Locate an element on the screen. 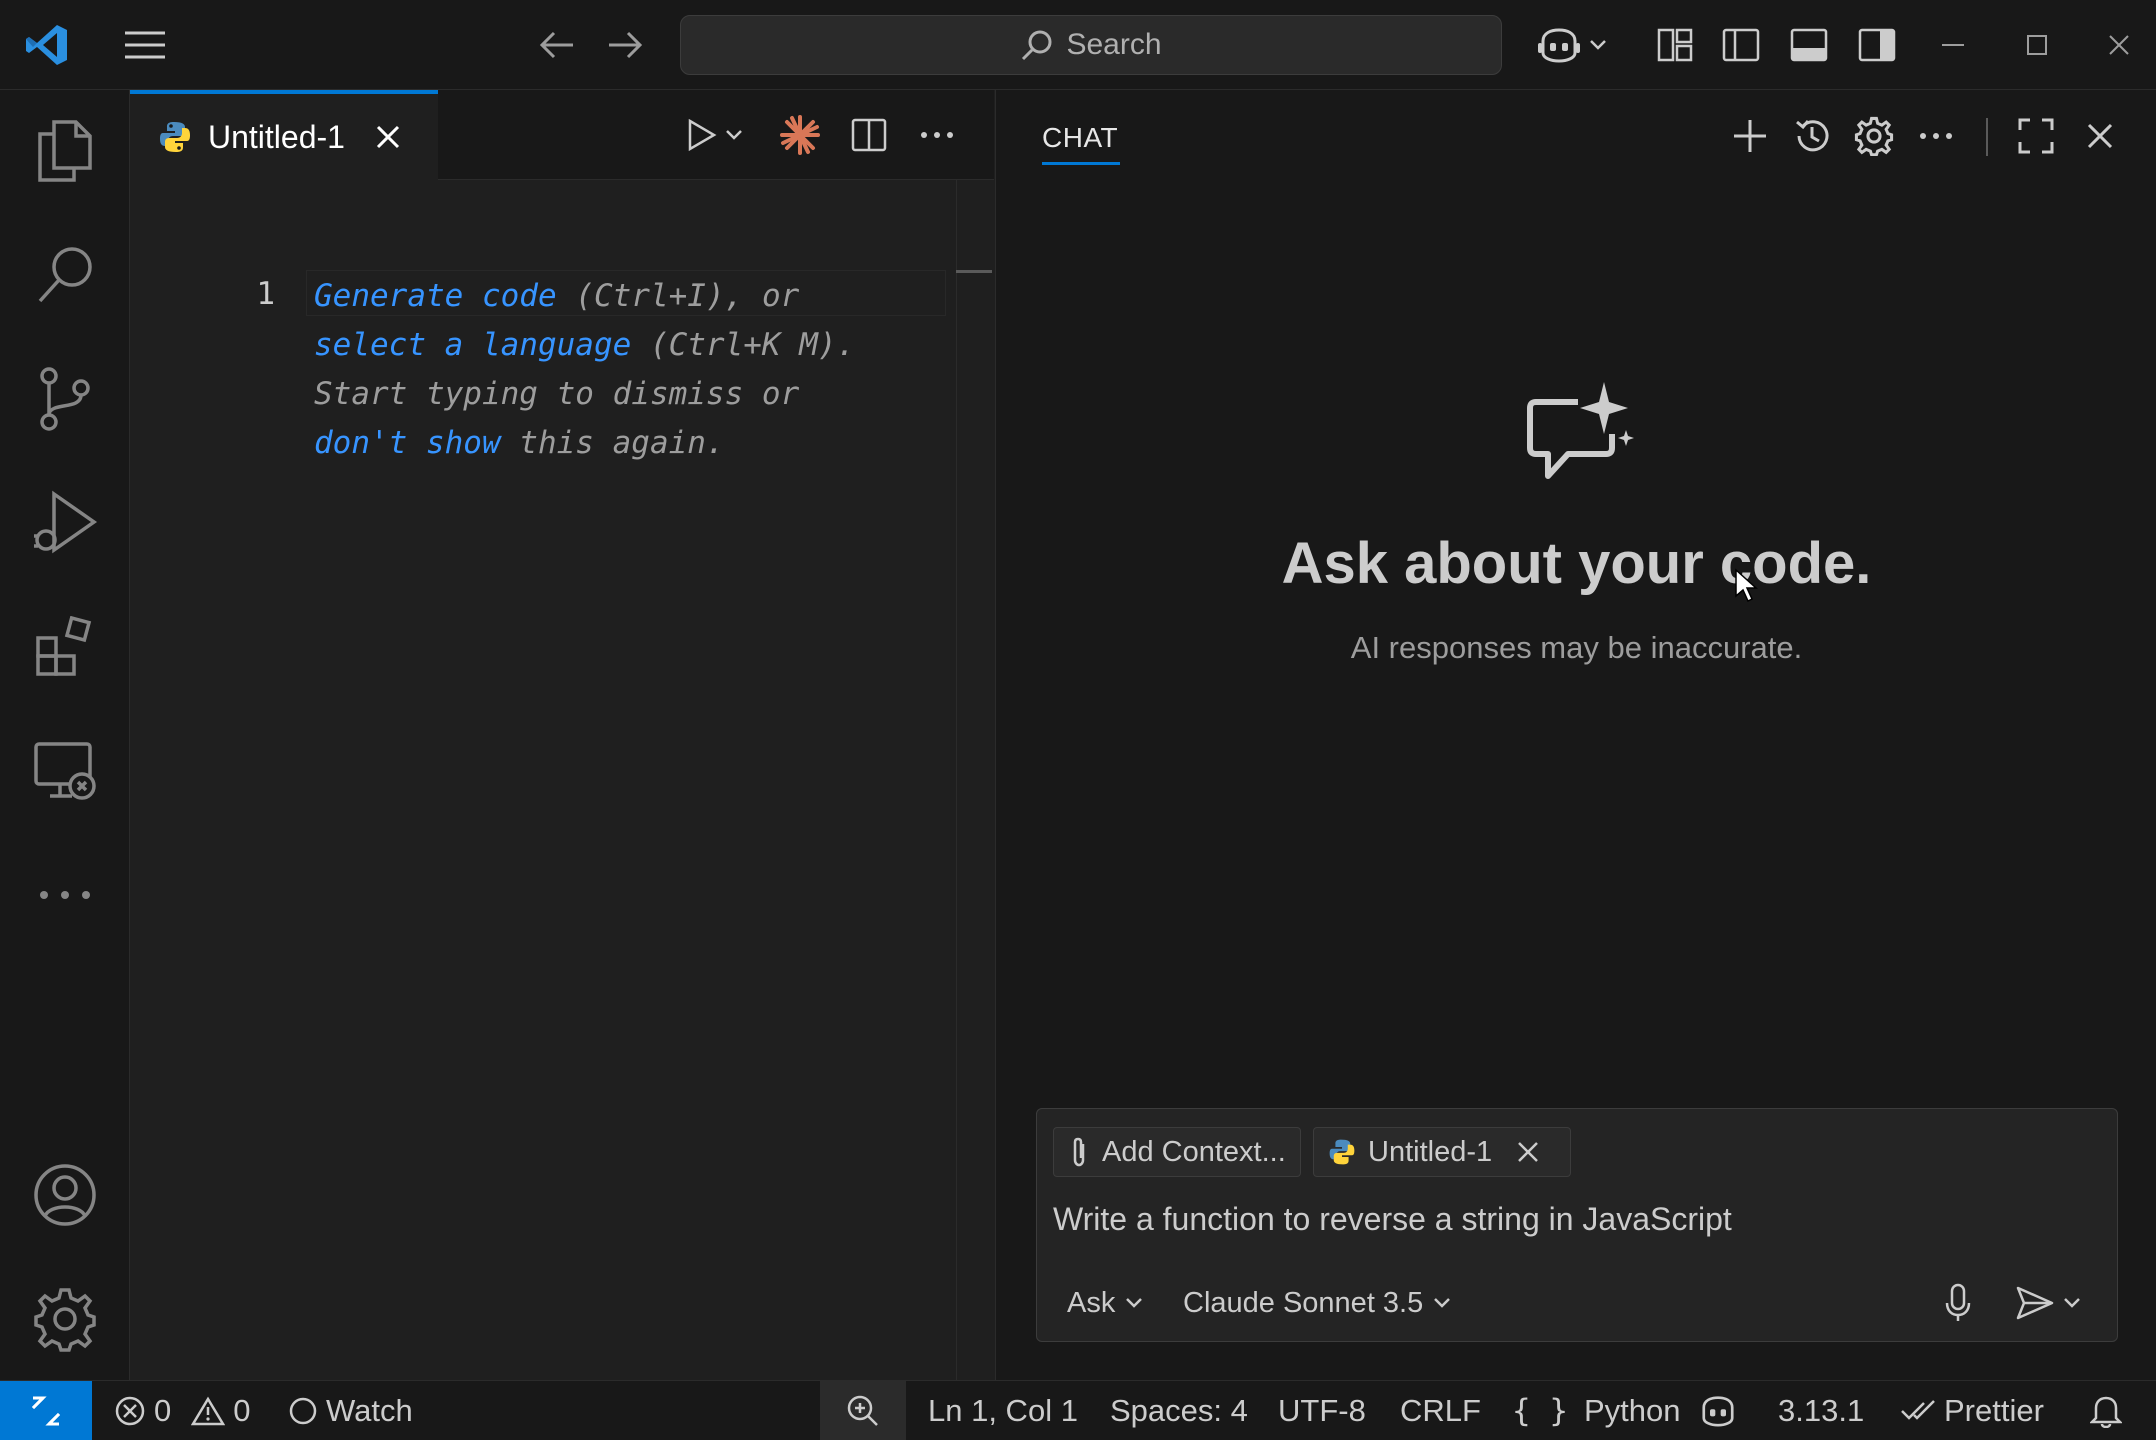  source-control-icon is located at coordinates (65, 399).